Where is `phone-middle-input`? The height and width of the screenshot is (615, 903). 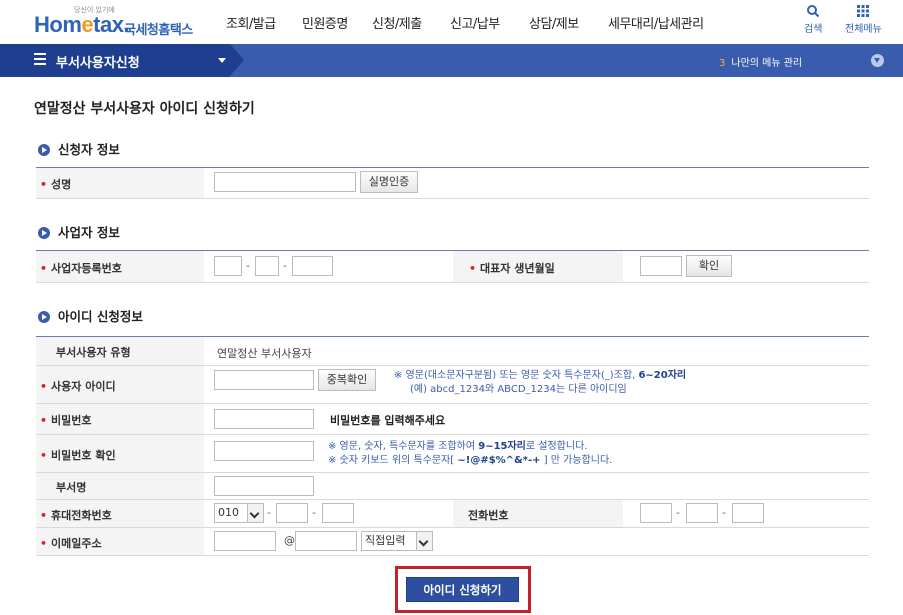
phone-middle-input is located at coordinates (702, 513).